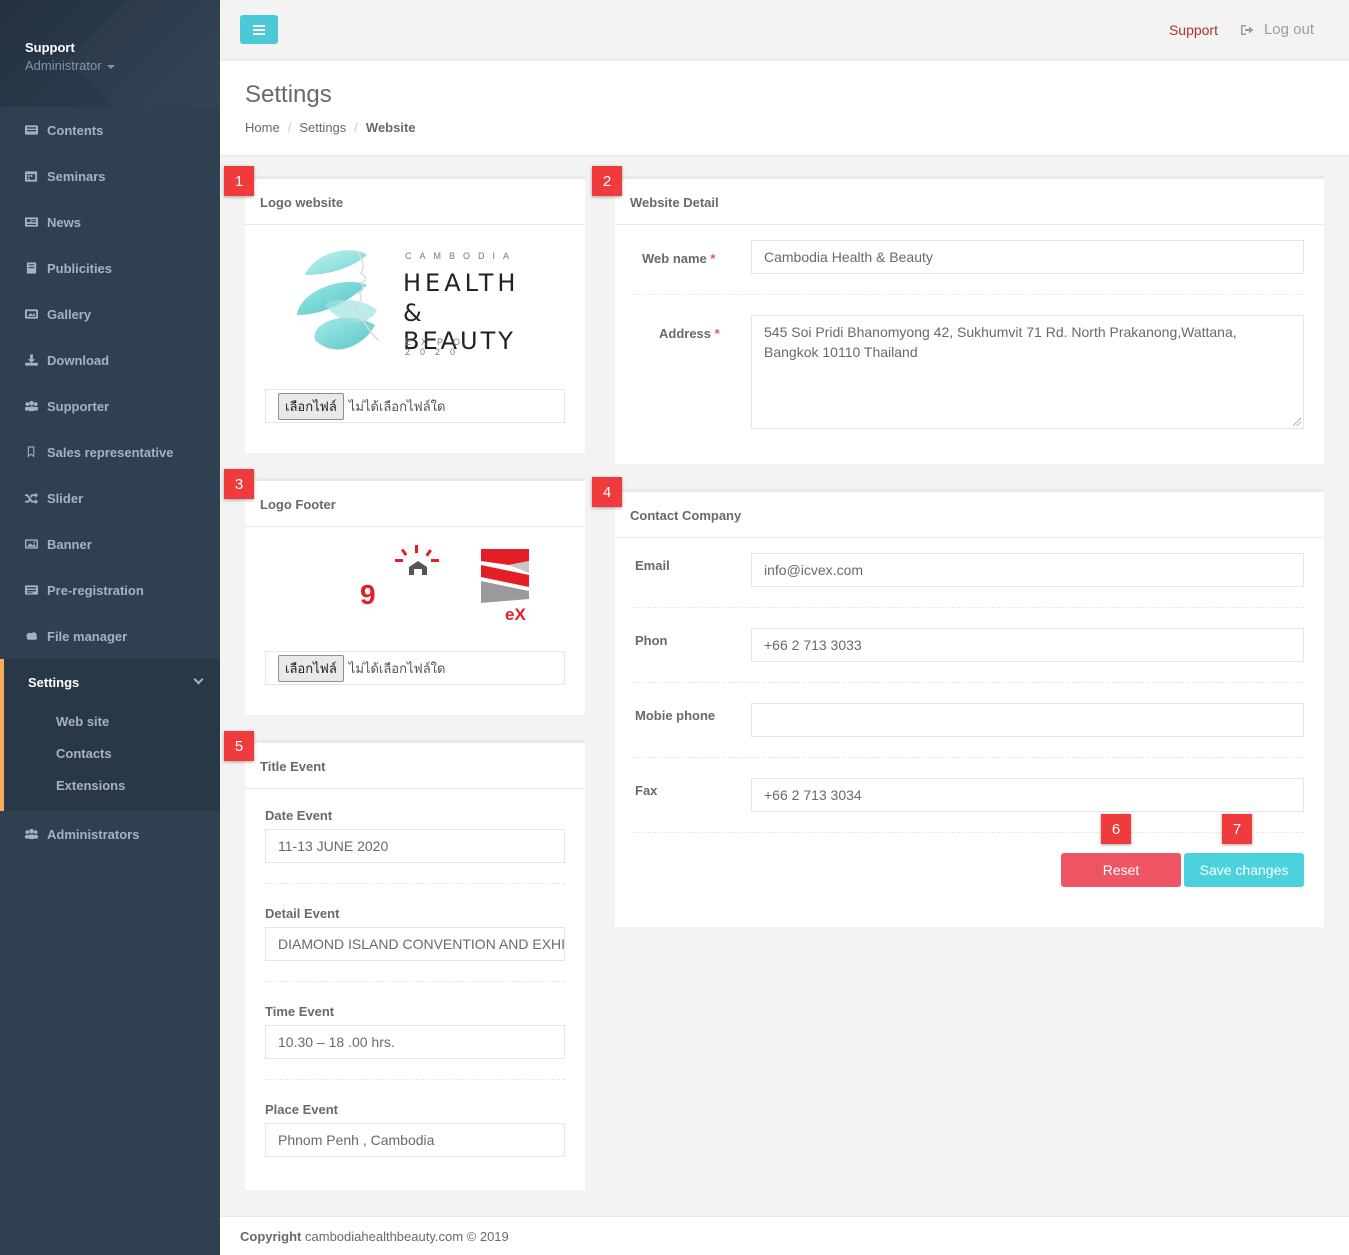  Describe the element at coordinates (110, 406) in the screenshot. I see `sidebar-item-supporter: Supporter` at that location.